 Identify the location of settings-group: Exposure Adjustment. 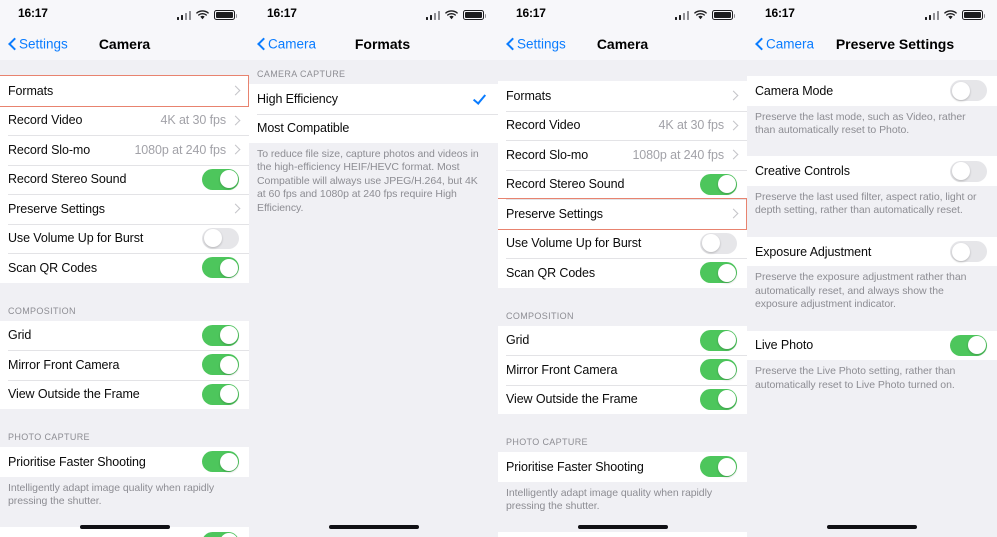
(872, 251).